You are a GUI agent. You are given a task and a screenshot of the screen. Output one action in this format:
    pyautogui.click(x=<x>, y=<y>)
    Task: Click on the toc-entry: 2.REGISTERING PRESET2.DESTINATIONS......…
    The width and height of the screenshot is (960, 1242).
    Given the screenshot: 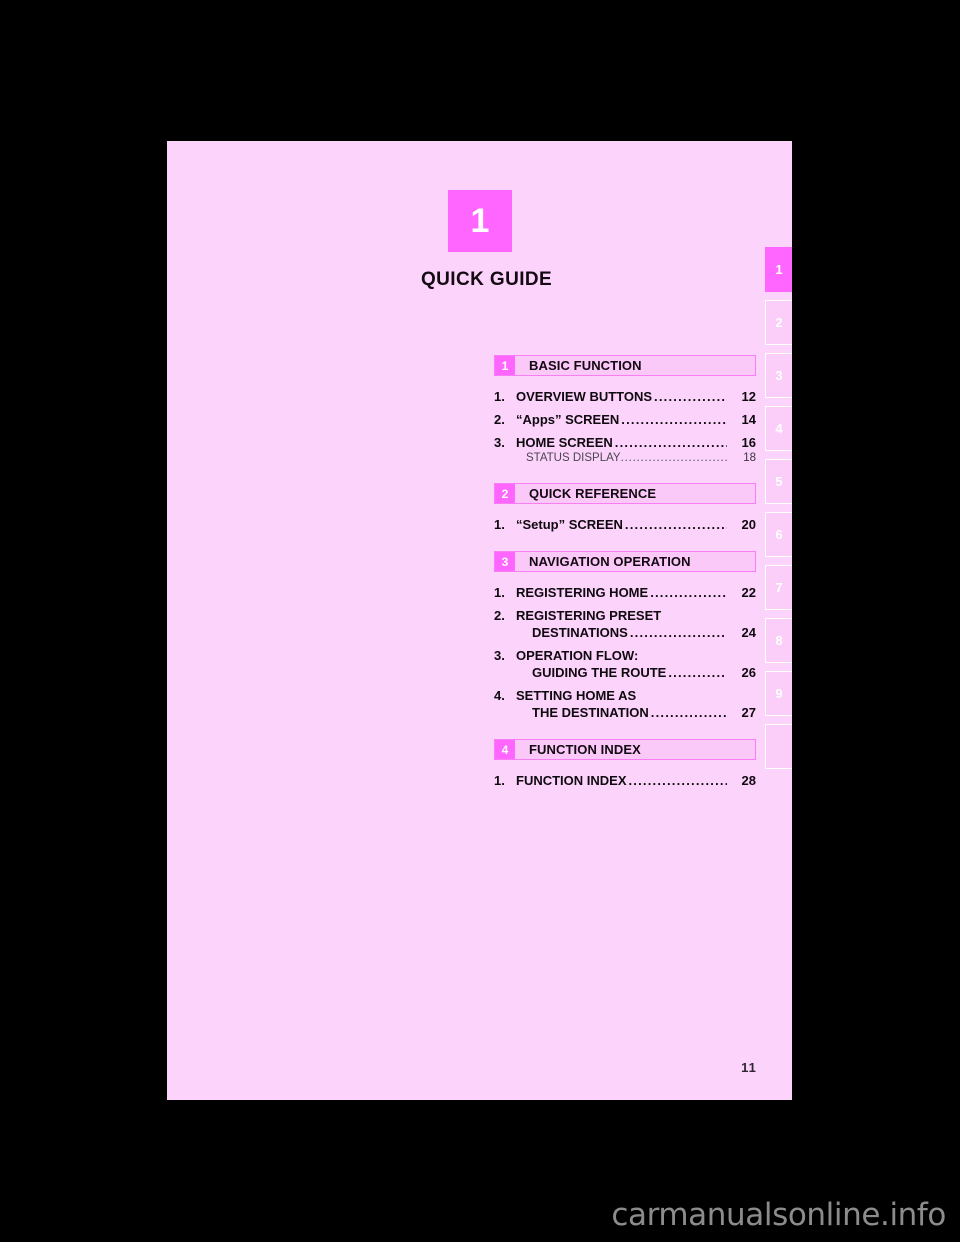 What is the action you would take?
    pyautogui.click(x=625, y=624)
    